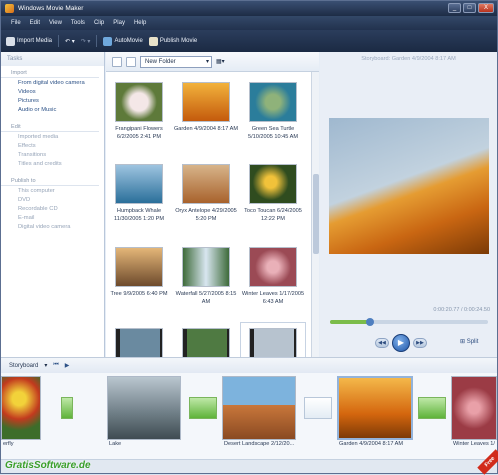  What do you see at coordinates (176, 61) in the screenshot?
I see `folder-dropdown: New Folder` at bounding box center [176, 61].